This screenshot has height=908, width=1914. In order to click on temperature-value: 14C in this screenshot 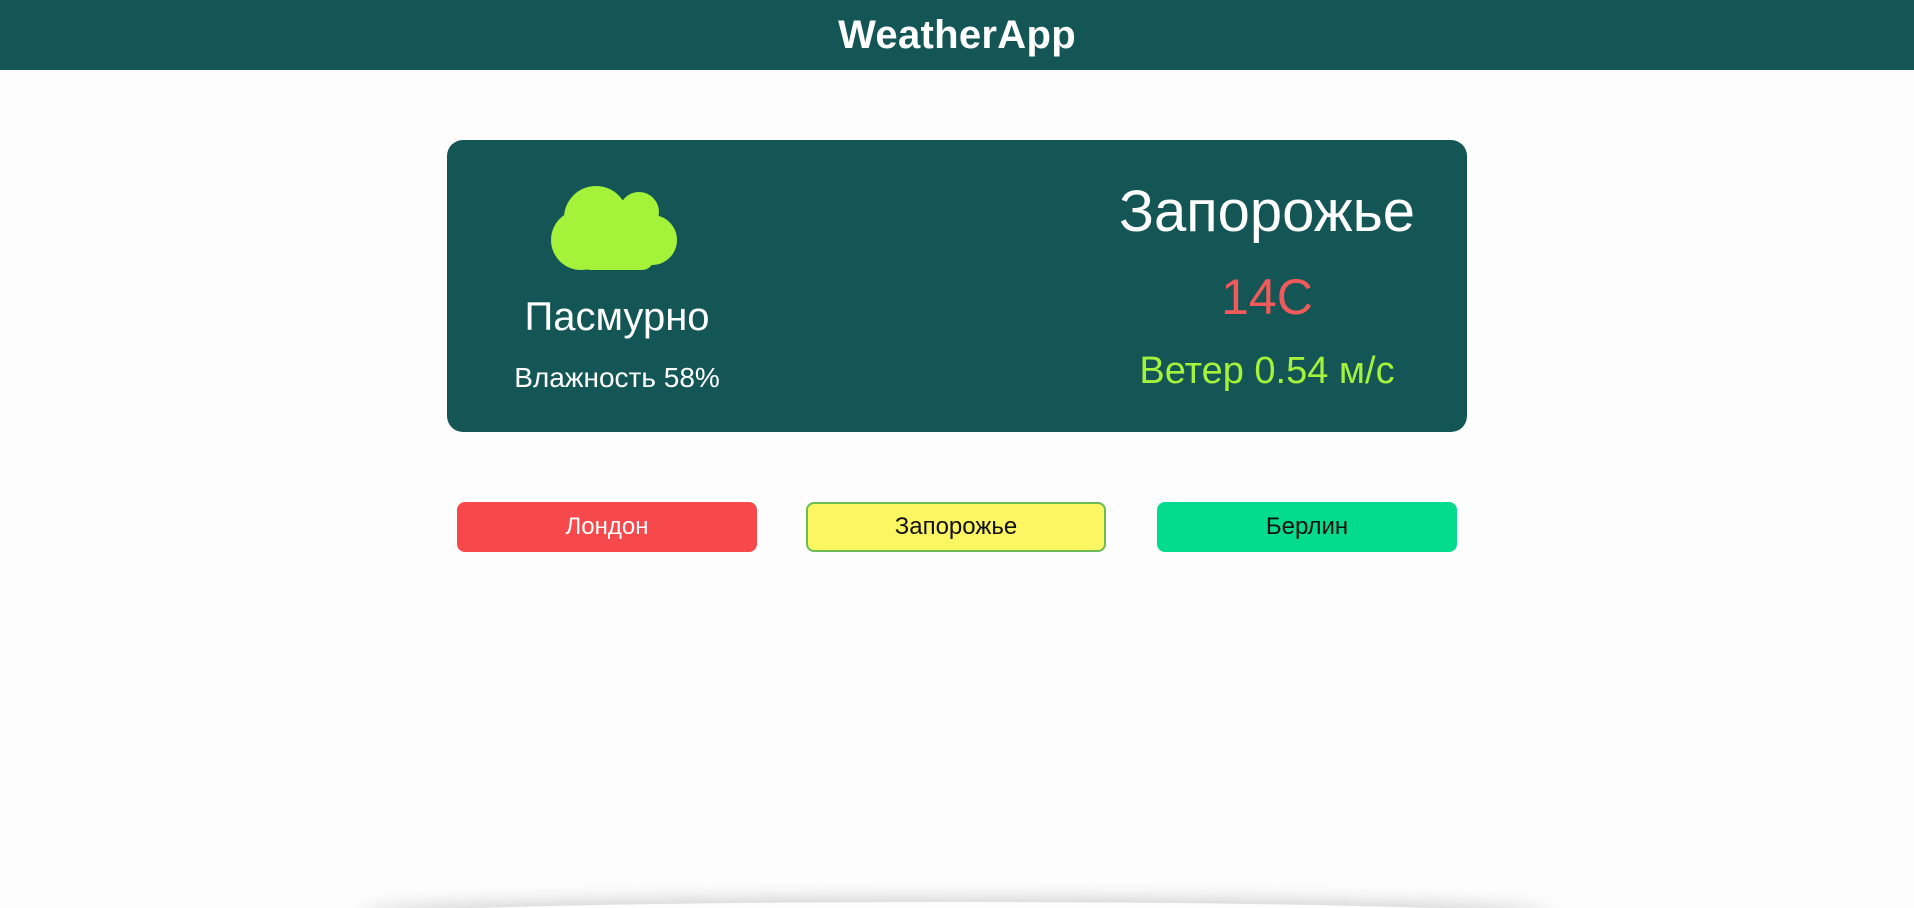, I will do `click(1267, 297)`.